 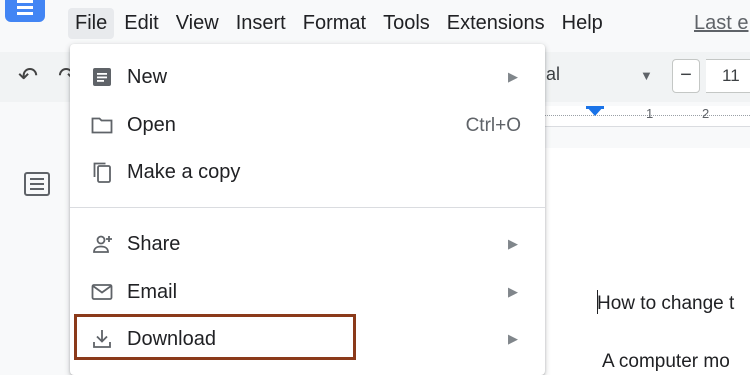 I want to click on ruler-number: 1, so click(x=650, y=113).